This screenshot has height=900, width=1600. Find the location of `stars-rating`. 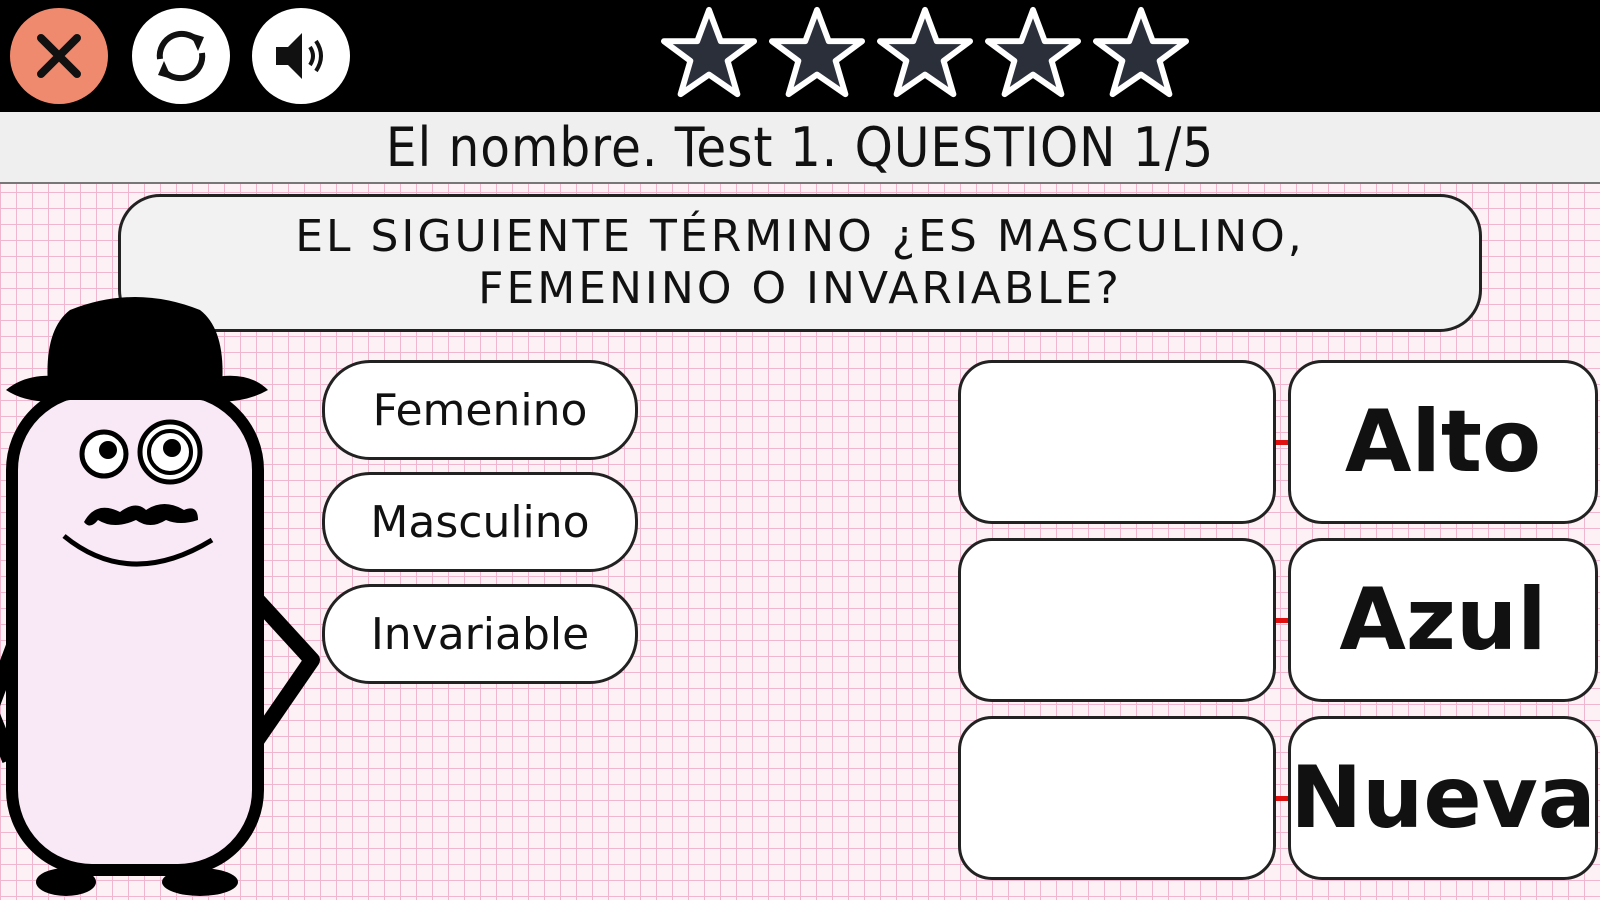

stars-rating is located at coordinates (925, 54).